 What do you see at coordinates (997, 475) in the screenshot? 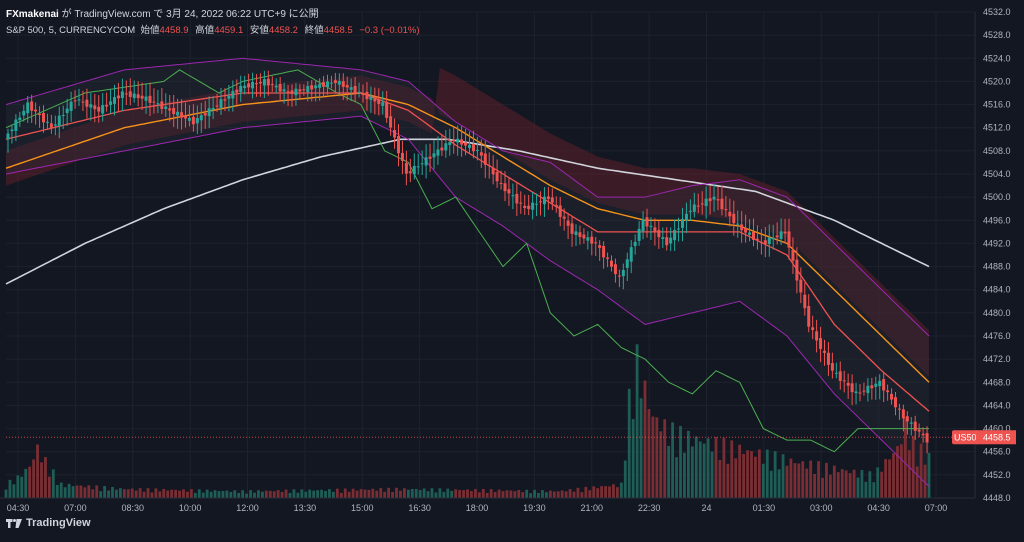
I see `y-tick-label: 4452.0` at bounding box center [997, 475].